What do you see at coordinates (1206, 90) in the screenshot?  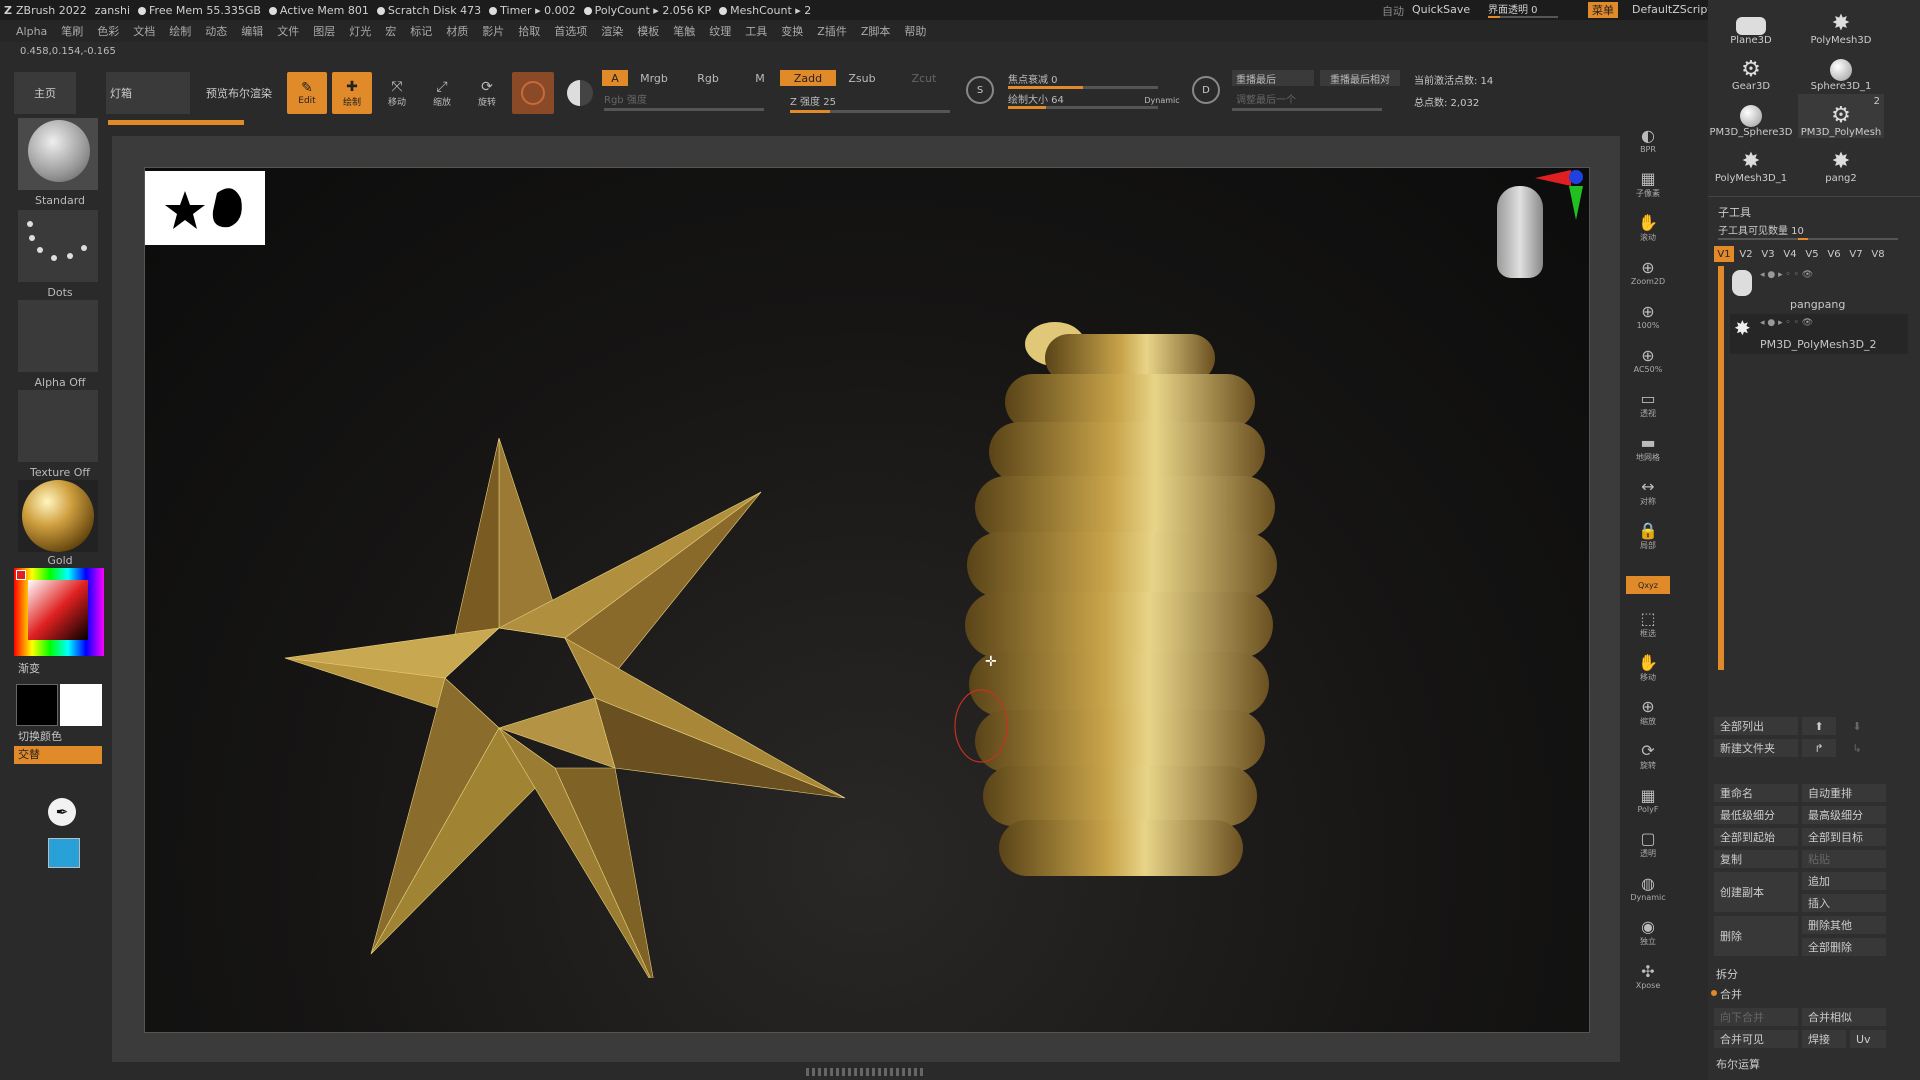 I see `lazy-d-icon: D` at bounding box center [1206, 90].